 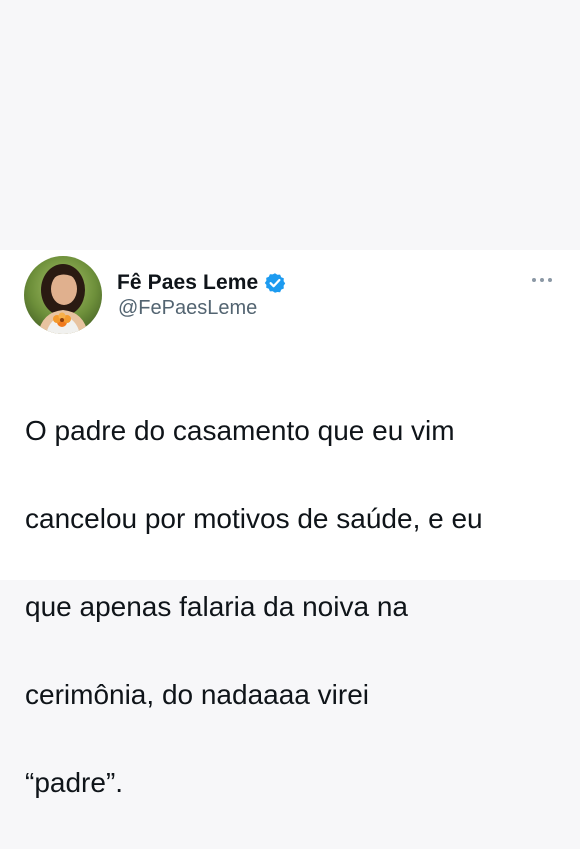 I want to click on tweet-text-line: cerimônia, do nadaaaa virei, so click(x=197, y=694).